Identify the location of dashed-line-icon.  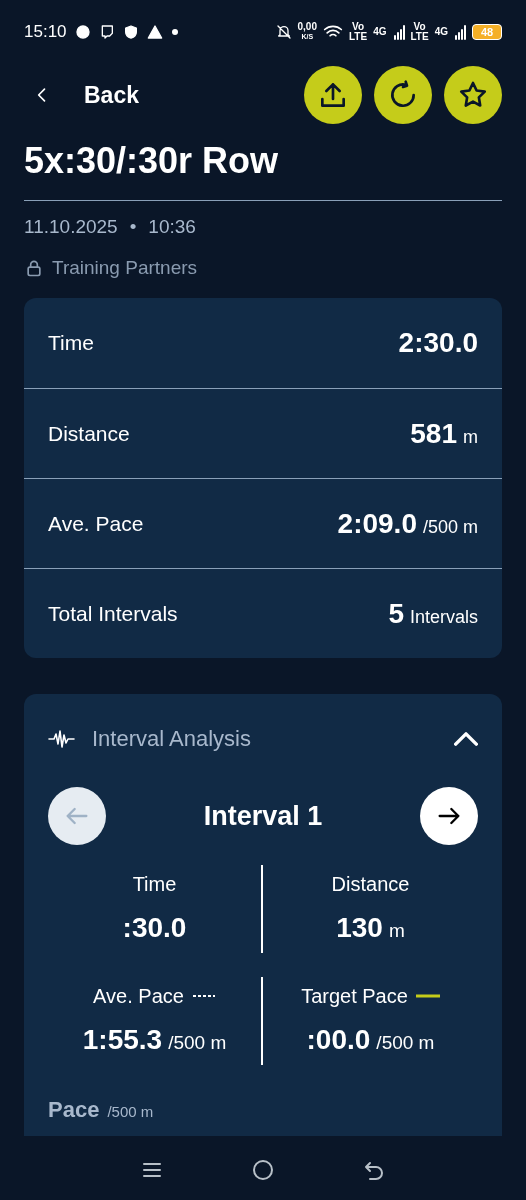
(203, 996).